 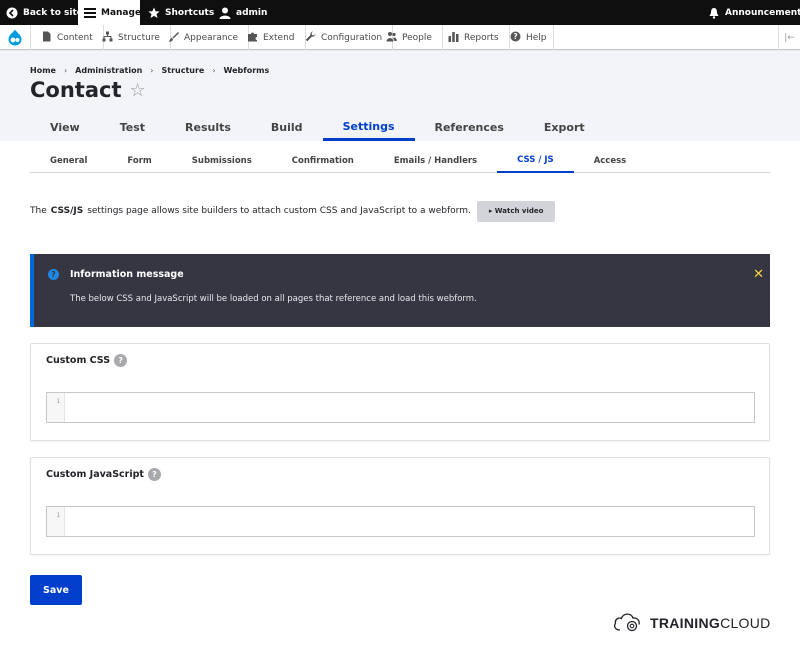 I want to click on custom-js-label-text: Custom JavaScript, so click(x=95, y=474).